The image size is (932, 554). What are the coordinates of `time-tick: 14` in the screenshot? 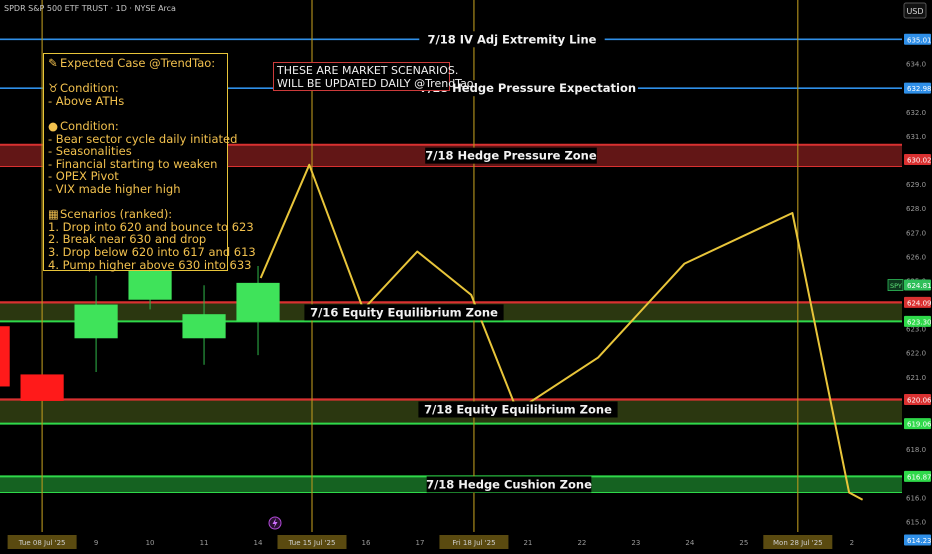 It's located at (258, 543).